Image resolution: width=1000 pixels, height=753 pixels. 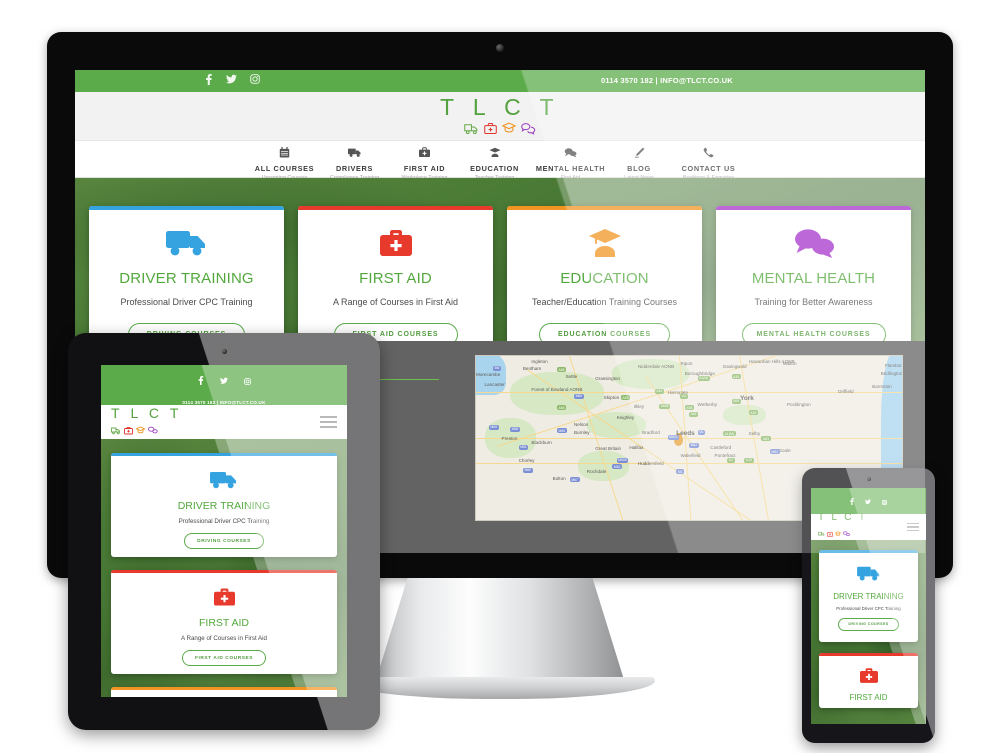 I want to click on map-road-shield: A19, so click(x=736, y=377).